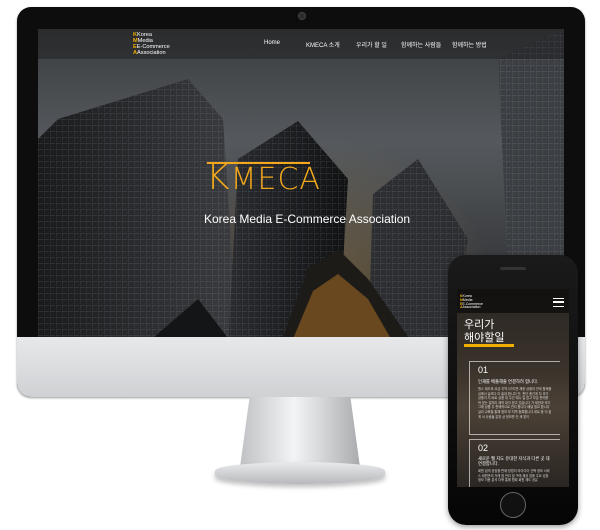 This screenshot has height=530, width=600. I want to click on monitor-base, so click(300, 473).